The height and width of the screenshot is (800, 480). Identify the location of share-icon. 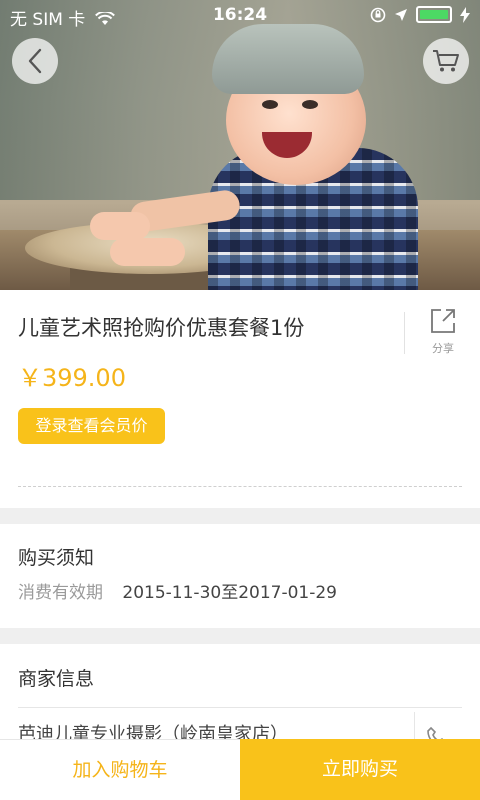
(443, 321).